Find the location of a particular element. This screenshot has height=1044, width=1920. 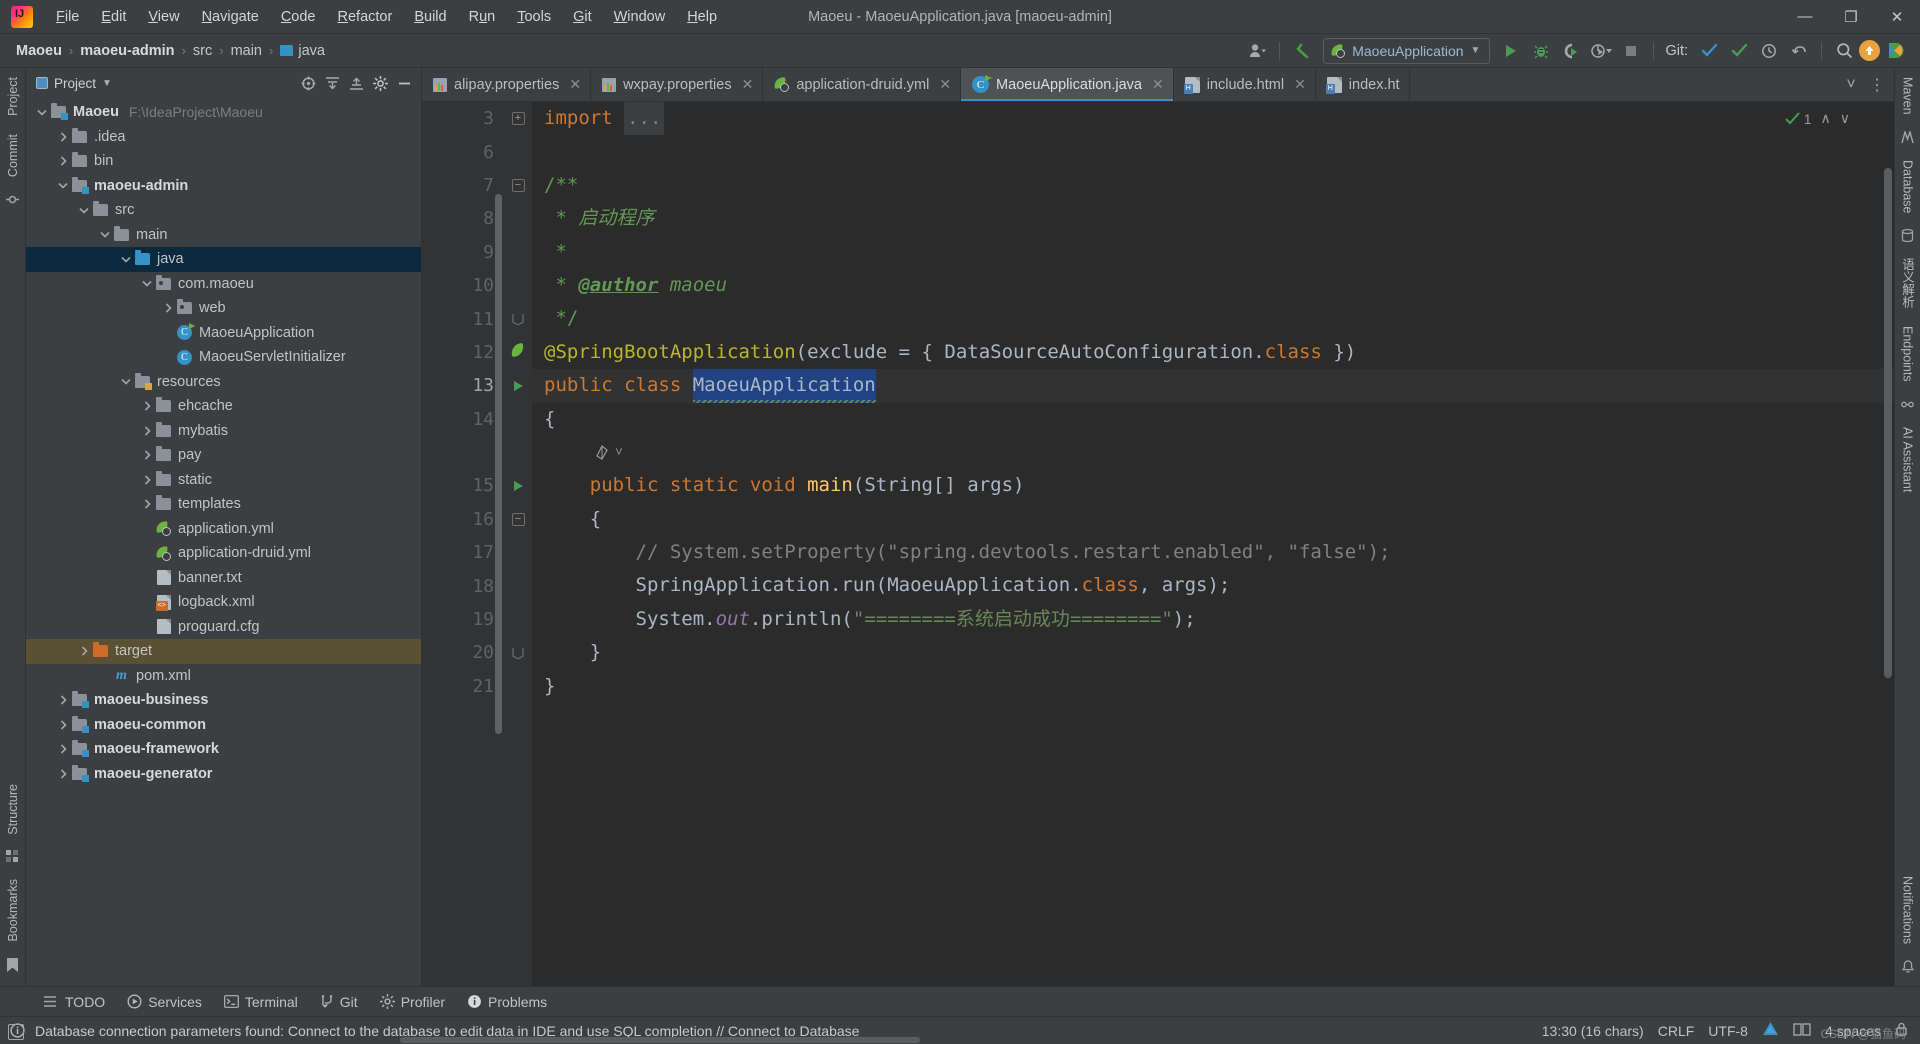

previous-problem-icon: ∧ is located at coordinates (1826, 118).